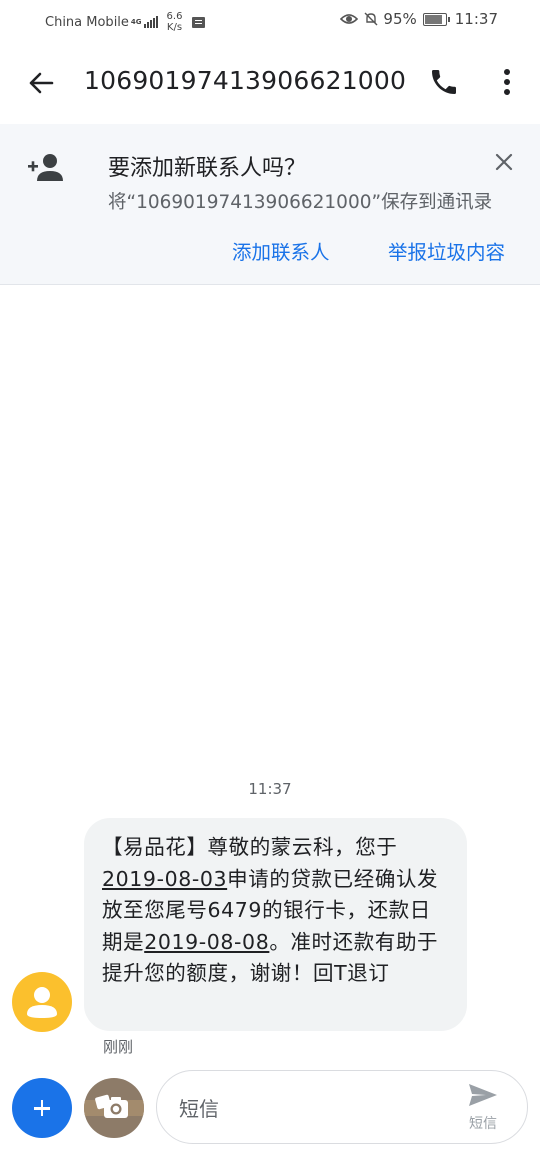  Describe the element at coordinates (446, 250) in the screenshot. I see `report-spam-button: 举报垃圾内容` at that location.